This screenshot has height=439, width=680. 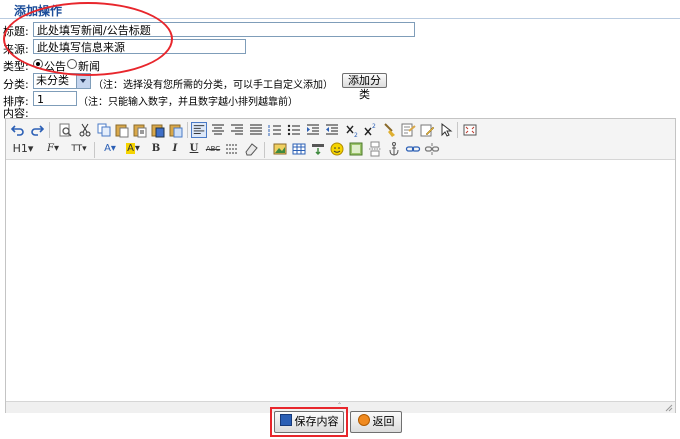 What do you see at coordinates (89, 66) in the screenshot?
I see `type-option-news: 新闻` at bounding box center [89, 66].